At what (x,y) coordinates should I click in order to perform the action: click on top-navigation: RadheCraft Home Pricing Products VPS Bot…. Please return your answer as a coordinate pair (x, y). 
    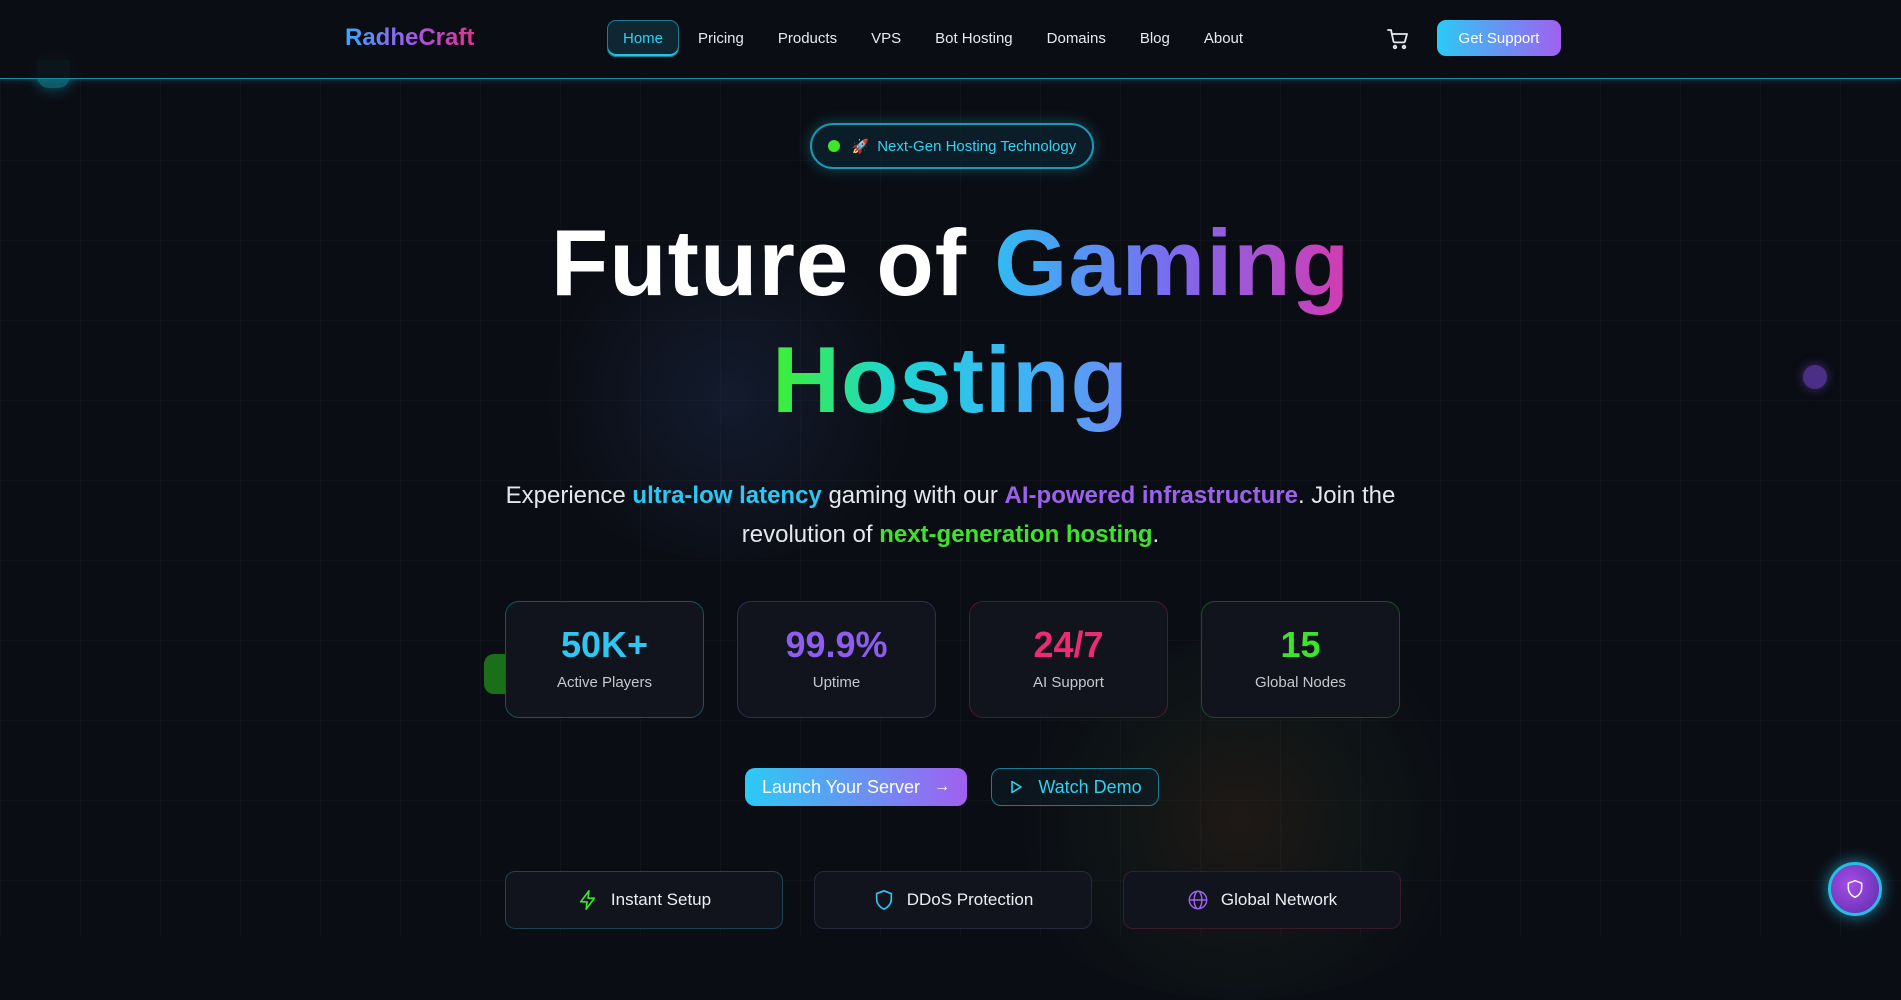
    Looking at the image, I should click on (950, 39).